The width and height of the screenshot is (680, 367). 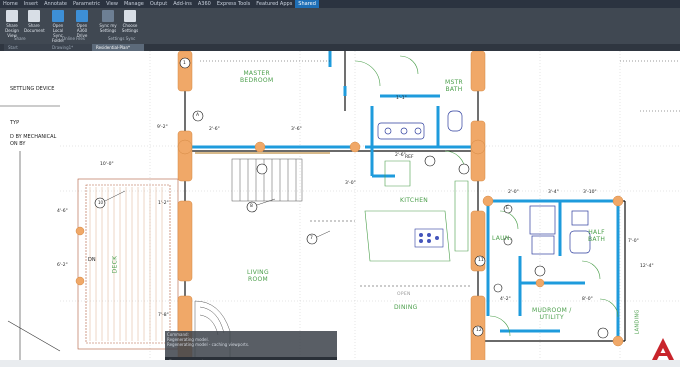 What do you see at coordinates (647, 266) in the screenshot?
I see `dim-15: 12'-4"` at bounding box center [647, 266].